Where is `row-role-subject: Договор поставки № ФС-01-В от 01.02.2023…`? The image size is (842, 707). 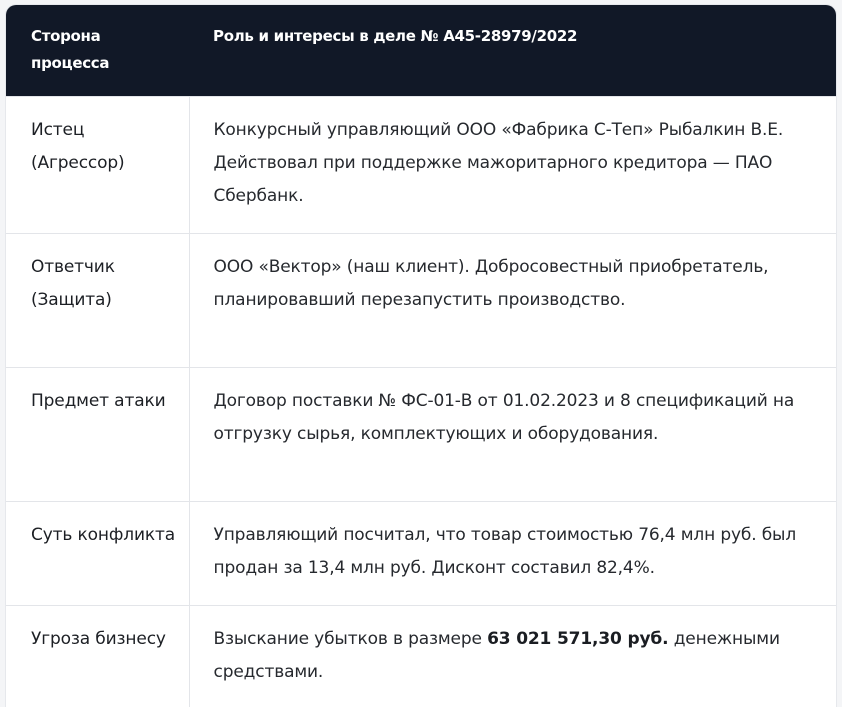 row-role-subject: Договор поставки № ФС-01-В от 01.02.2023… is located at coordinates (512, 433).